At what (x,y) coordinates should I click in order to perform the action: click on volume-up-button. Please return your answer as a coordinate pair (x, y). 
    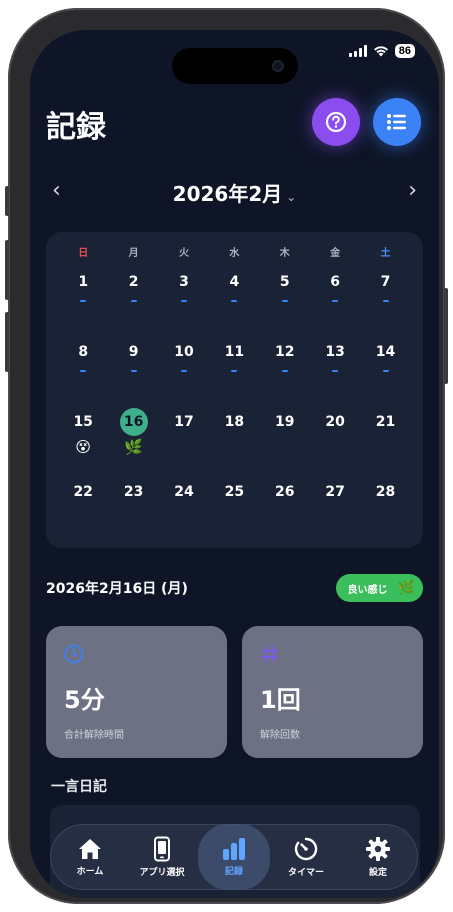
    Looking at the image, I should click on (7, 270).